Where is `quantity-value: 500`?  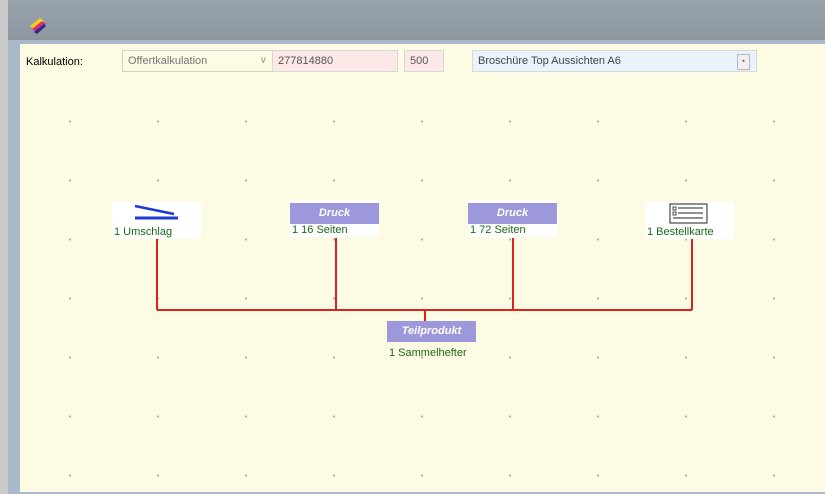
quantity-value: 500 is located at coordinates (419, 61).